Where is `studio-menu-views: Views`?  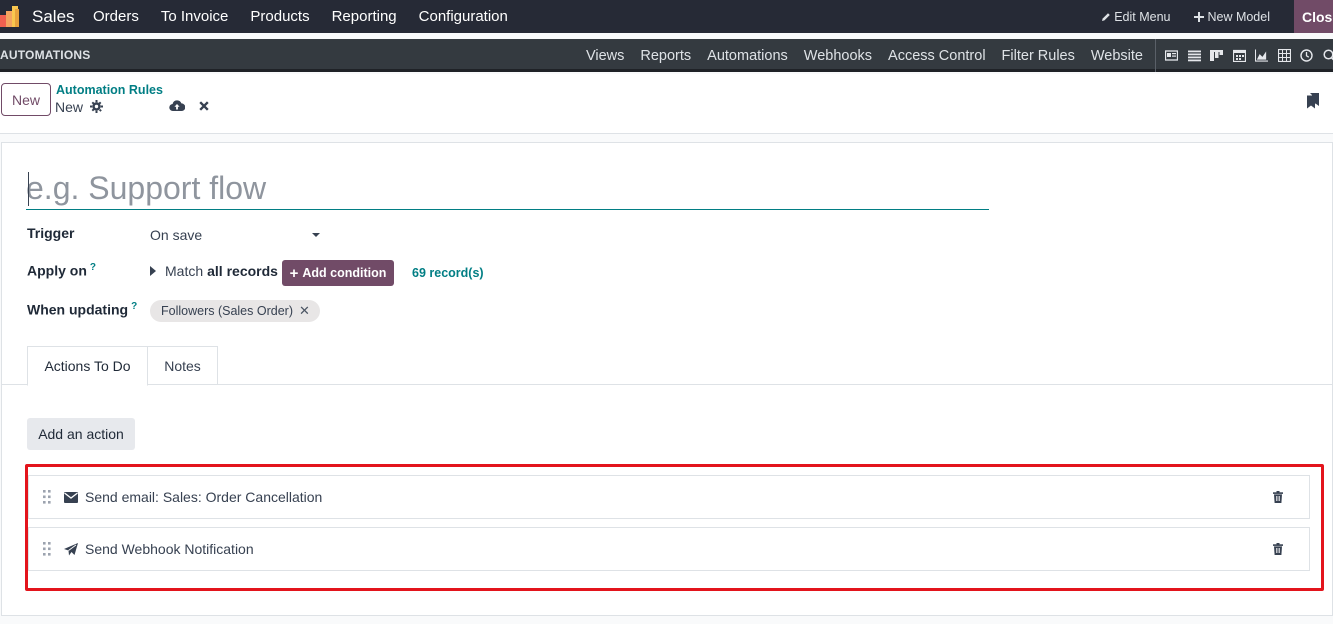 studio-menu-views: Views is located at coordinates (605, 56).